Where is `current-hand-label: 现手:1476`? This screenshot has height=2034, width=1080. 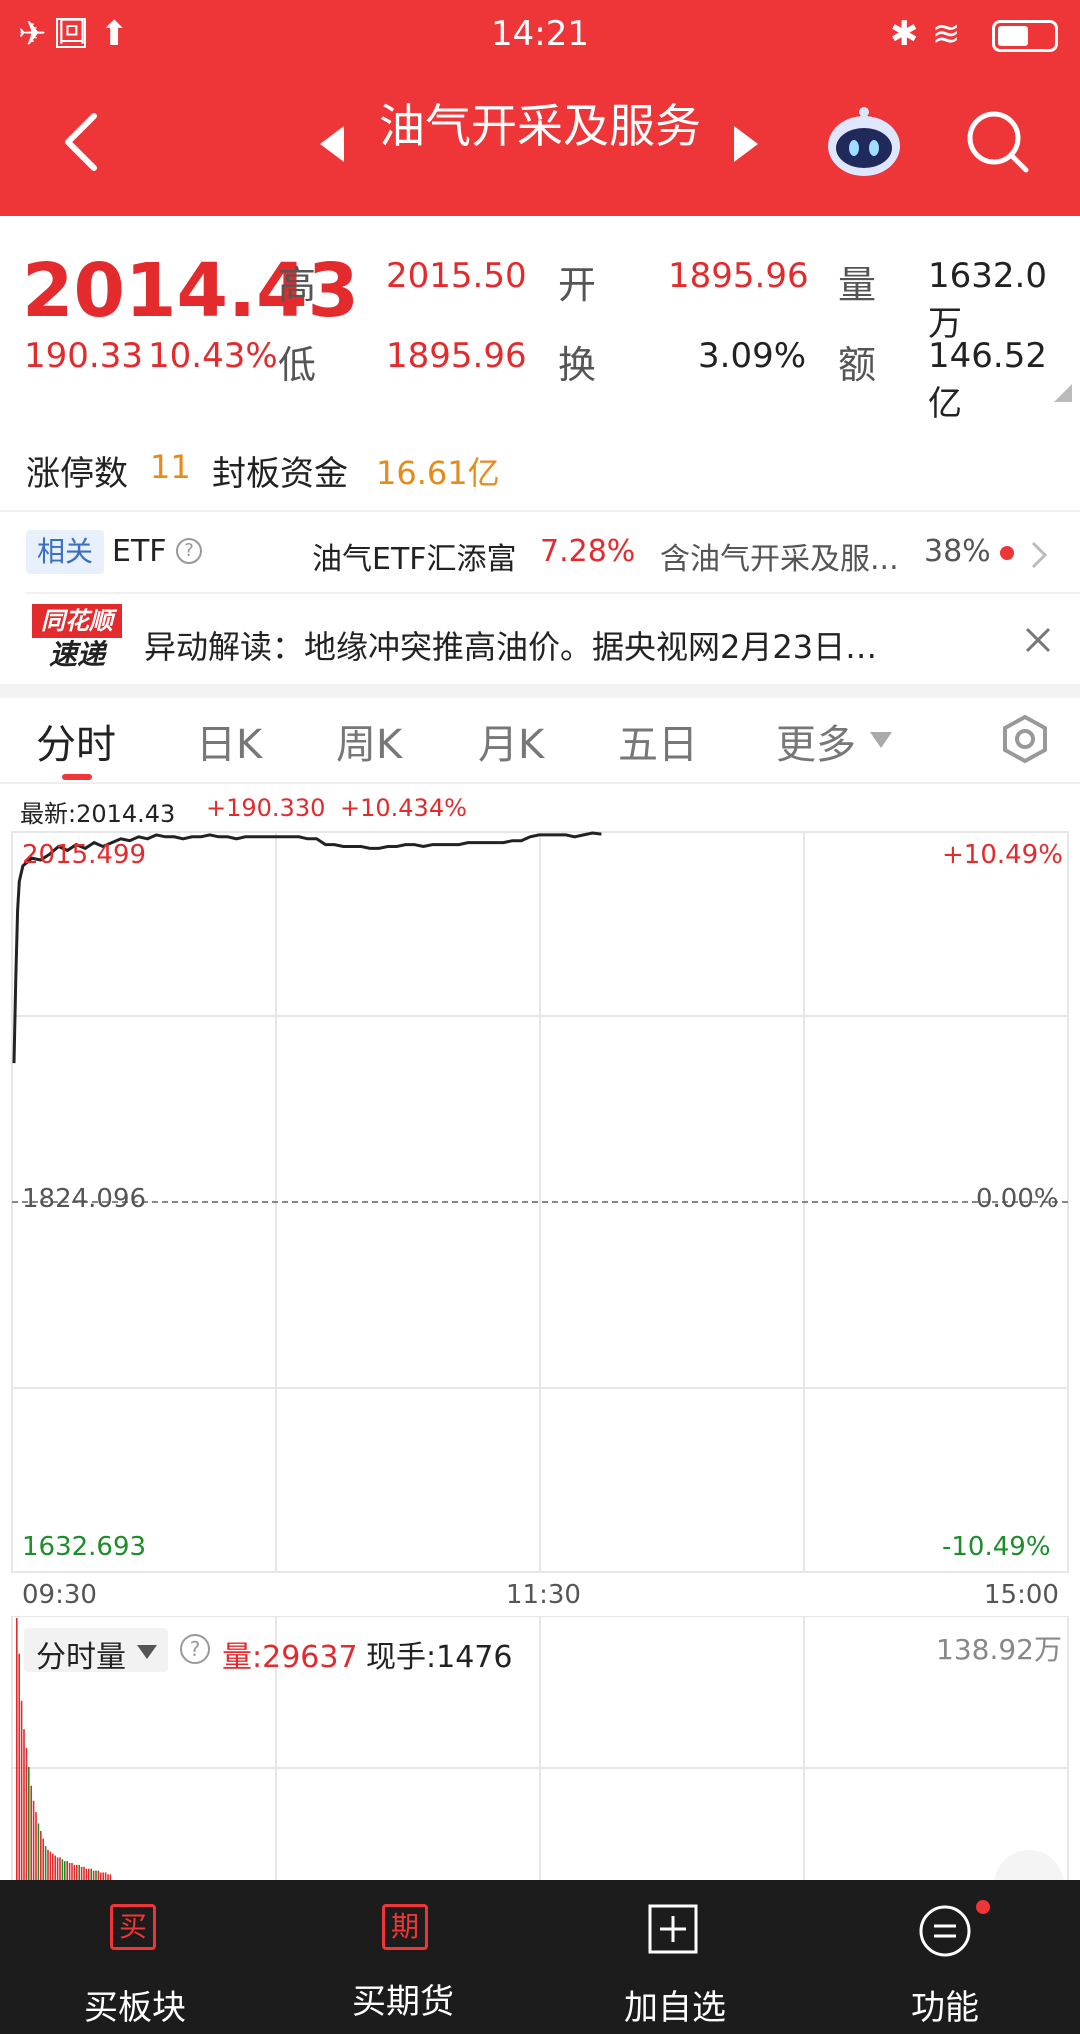
current-hand-label: 现手:1476 is located at coordinates (439, 1657).